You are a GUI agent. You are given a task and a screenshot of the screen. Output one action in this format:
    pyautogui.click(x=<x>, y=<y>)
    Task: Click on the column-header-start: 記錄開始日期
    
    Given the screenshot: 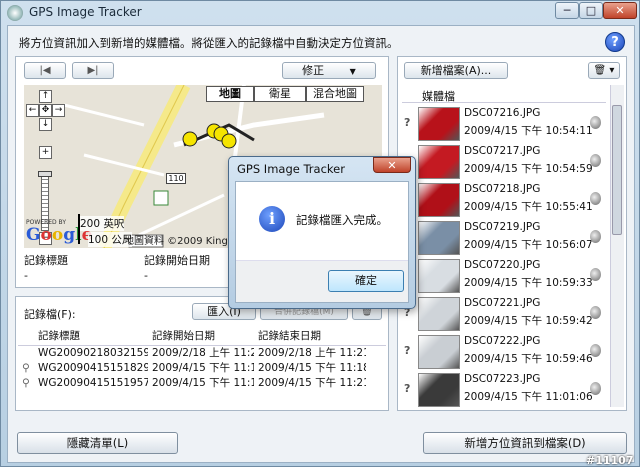 What is the action you would take?
    pyautogui.click(x=203, y=336)
    